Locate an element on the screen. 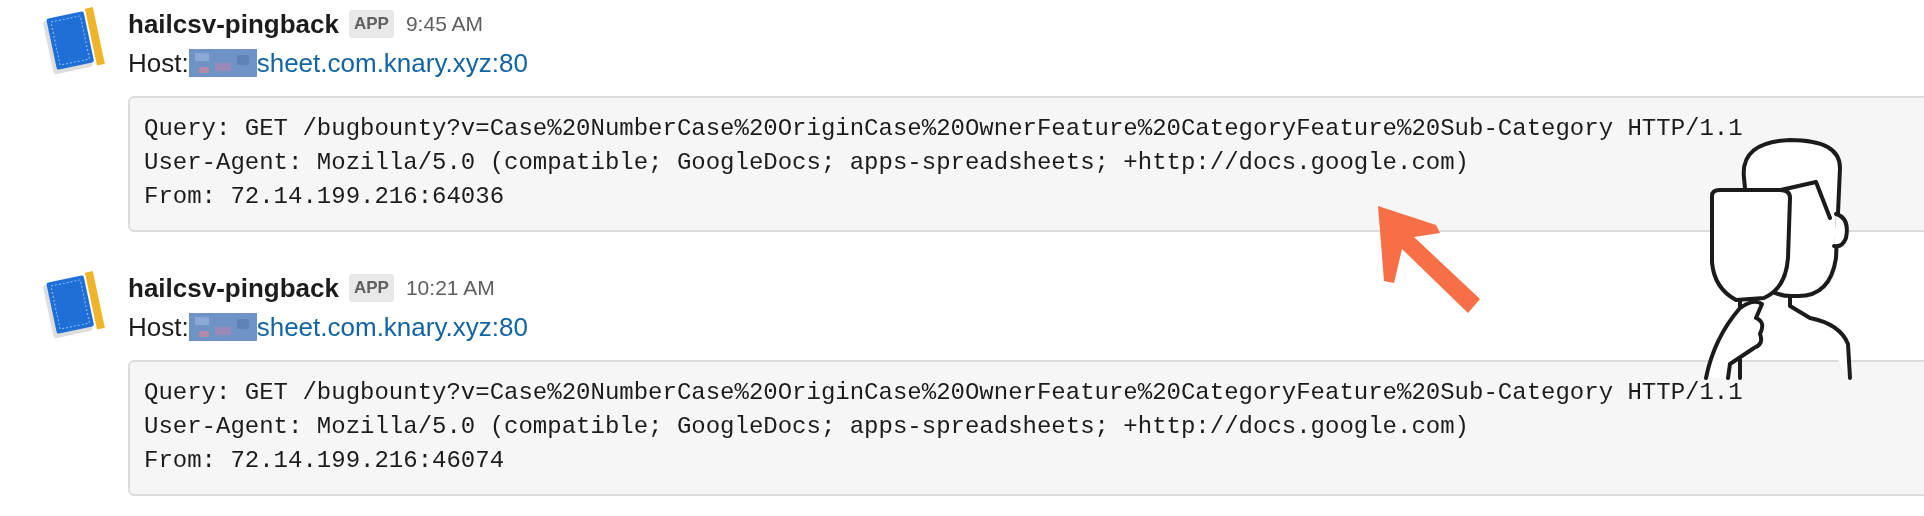 The image size is (1924, 516). code-line: From: 72.14.199.216:46074 is located at coordinates (324, 461).